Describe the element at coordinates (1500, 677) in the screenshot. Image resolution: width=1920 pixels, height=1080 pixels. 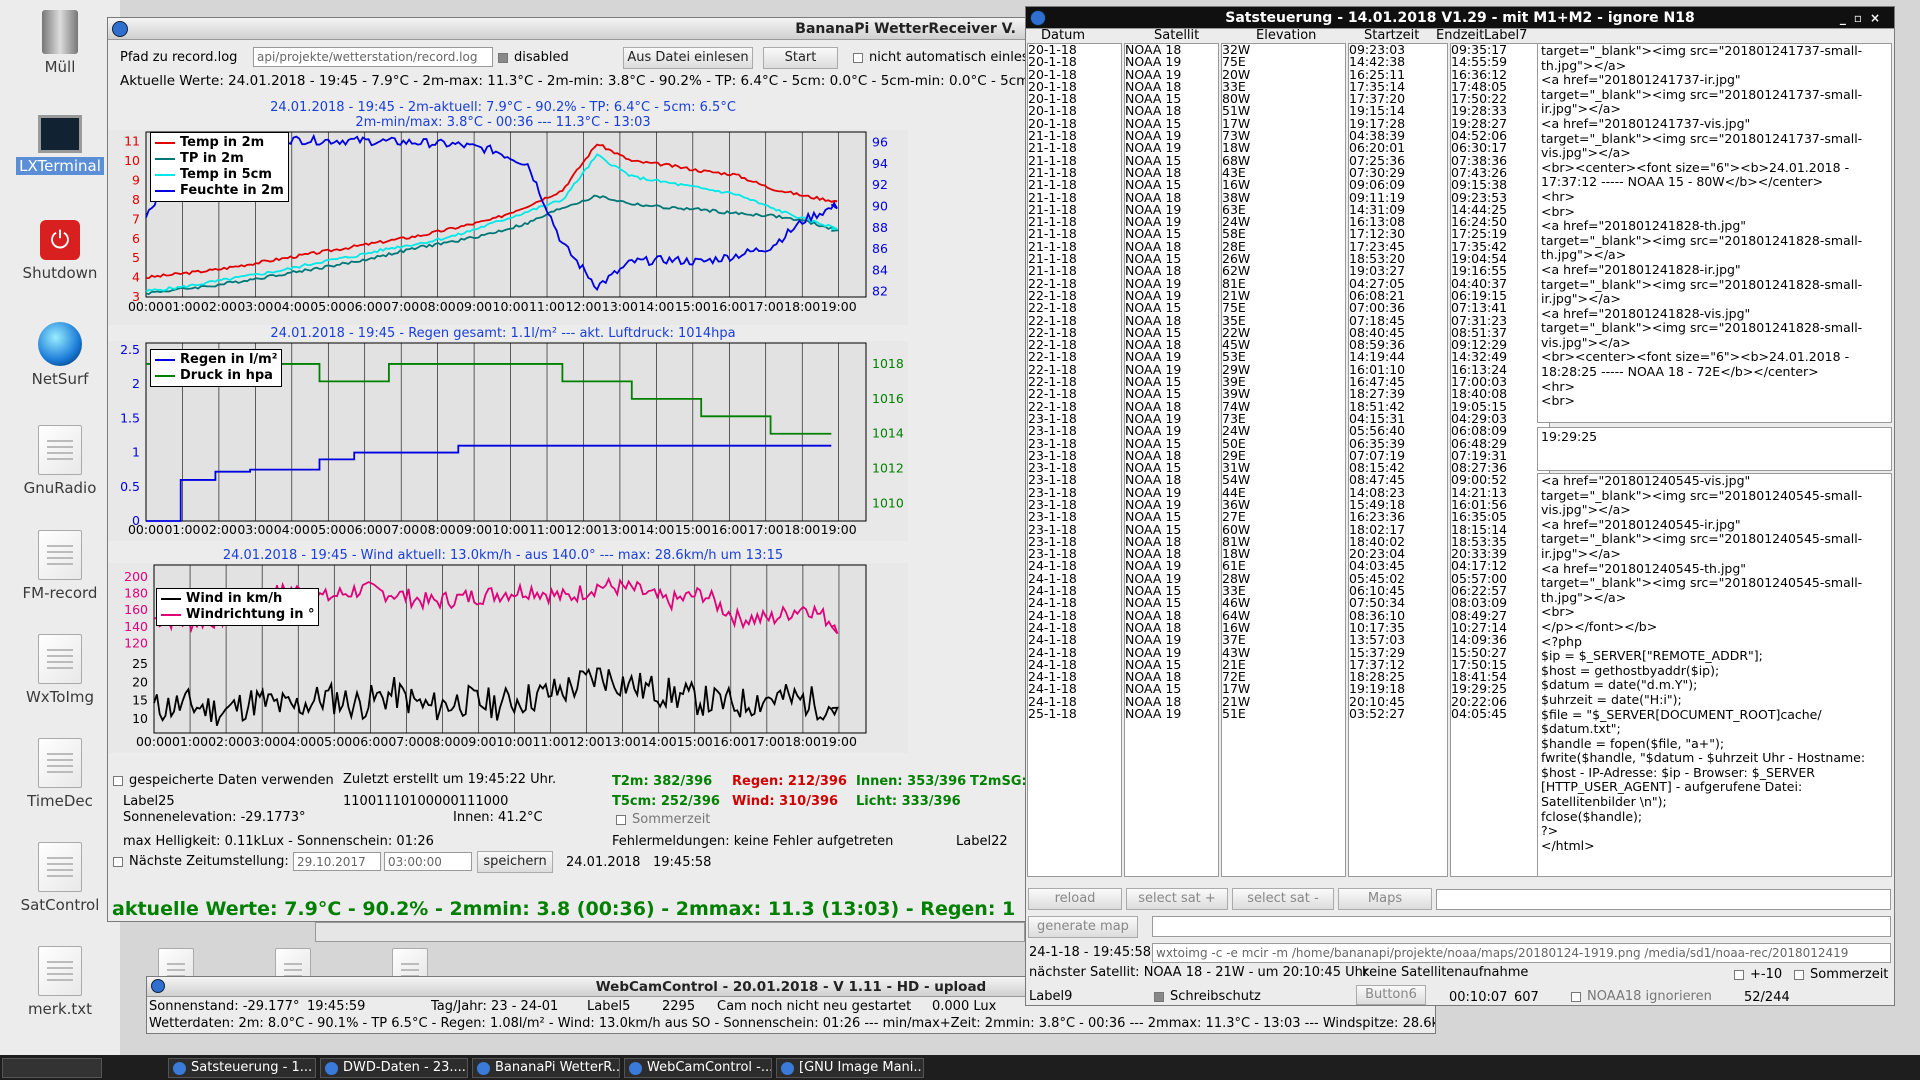
I see `table-cell: 18:41:54` at that location.